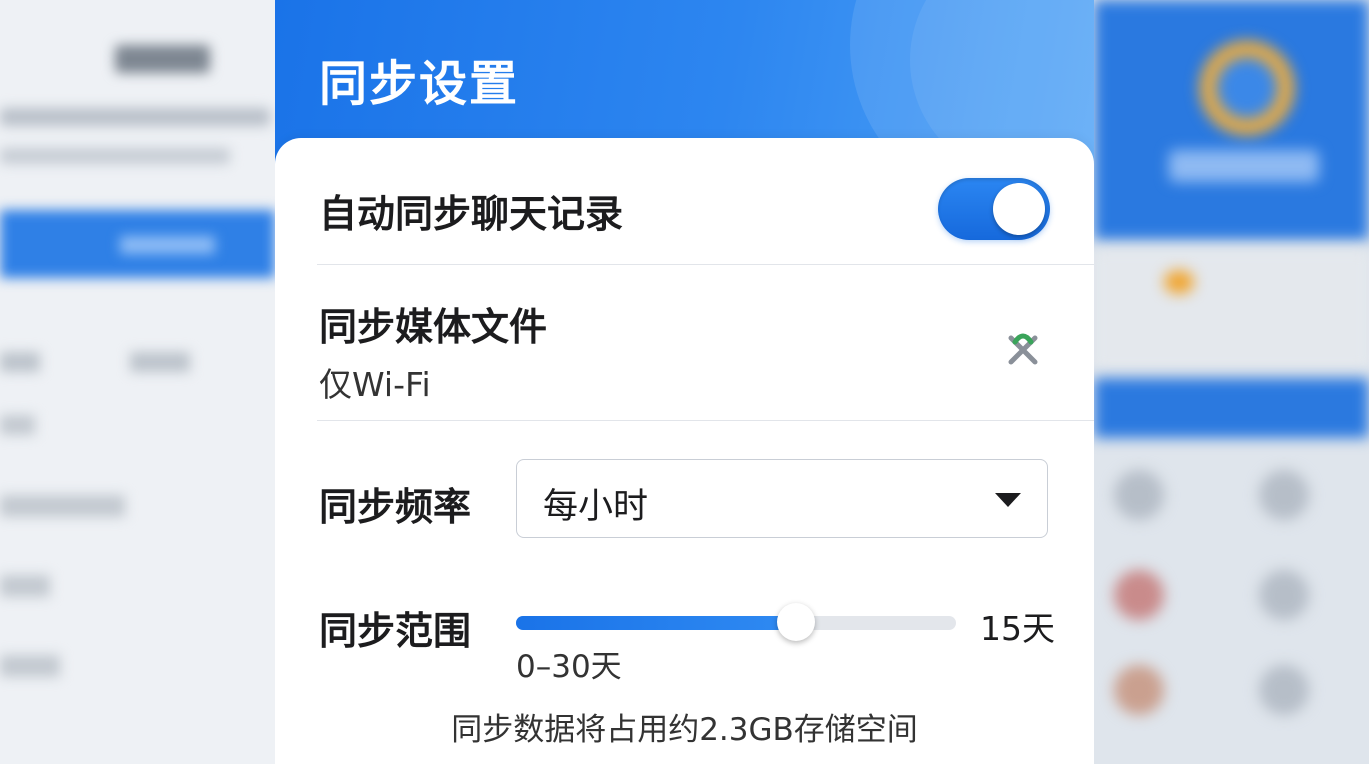  Describe the element at coordinates (471, 214) in the screenshot. I see `auto-sync-label: 自动同步聊天记录` at that location.